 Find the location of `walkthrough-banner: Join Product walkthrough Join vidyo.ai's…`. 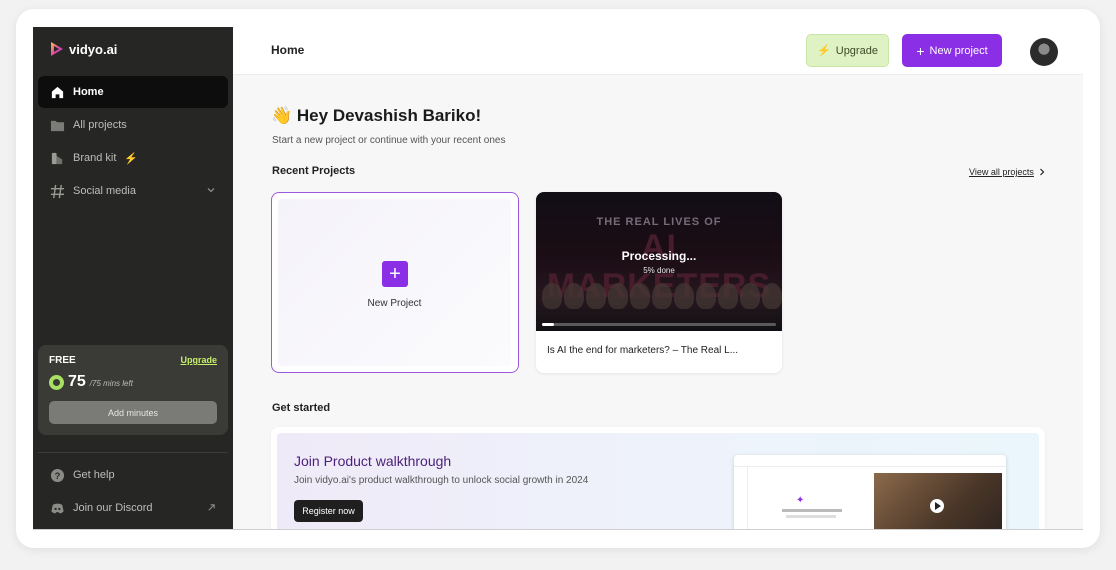

walkthrough-banner: Join Product walkthrough Join vidyo.ai's… is located at coordinates (658, 481).